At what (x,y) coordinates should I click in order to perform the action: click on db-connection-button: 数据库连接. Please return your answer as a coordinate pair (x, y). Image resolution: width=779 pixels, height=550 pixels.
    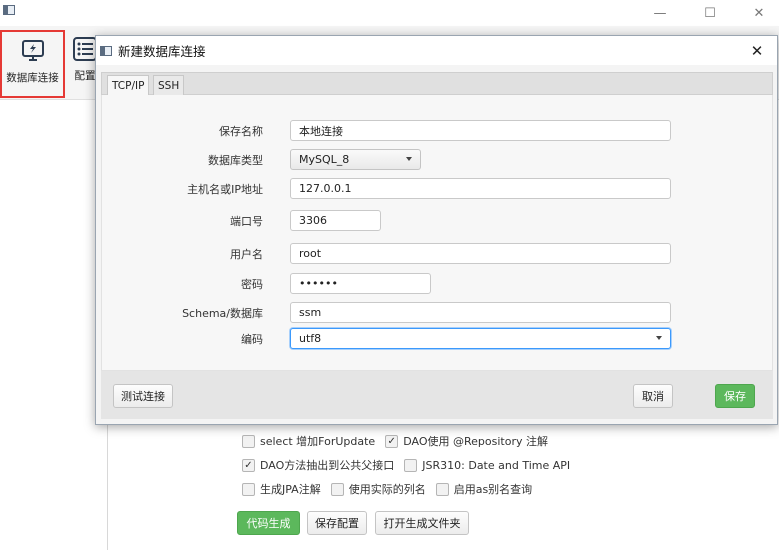
    Looking at the image, I should click on (32, 64).